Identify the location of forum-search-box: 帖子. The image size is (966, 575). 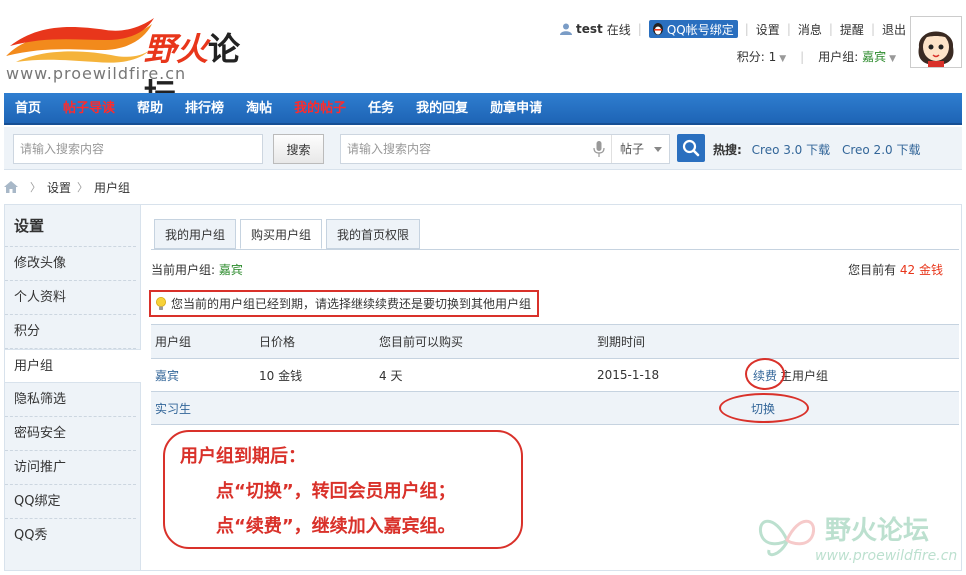
(505, 149).